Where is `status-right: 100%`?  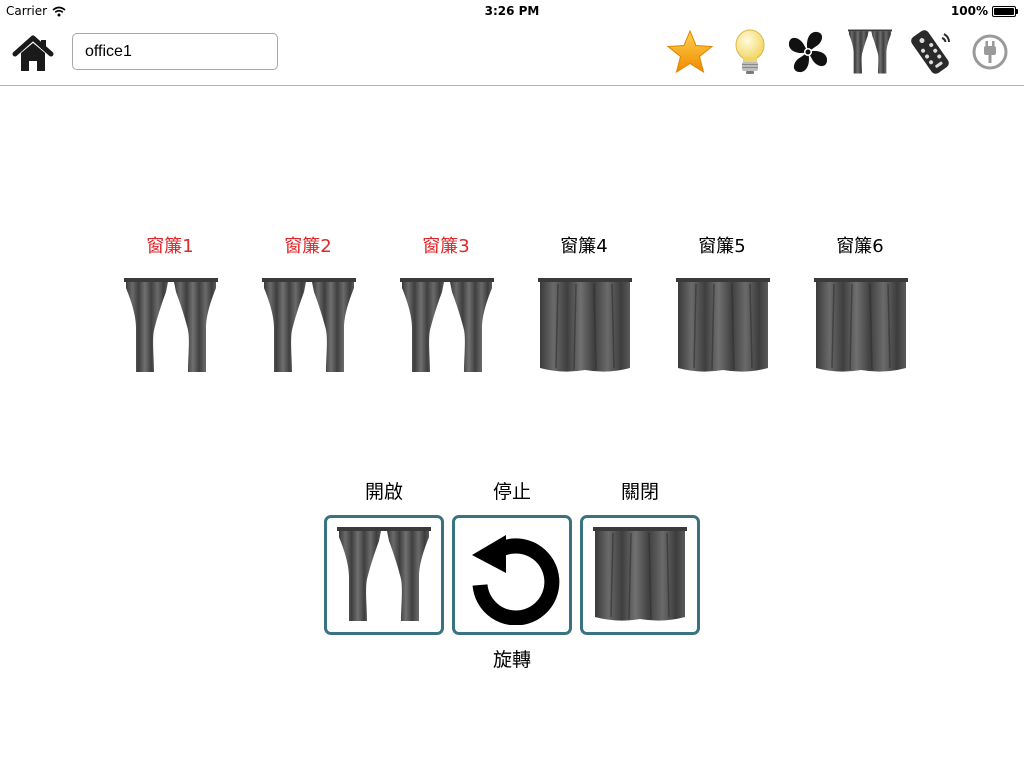
status-right: 100% is located at coordinates (984, 11).